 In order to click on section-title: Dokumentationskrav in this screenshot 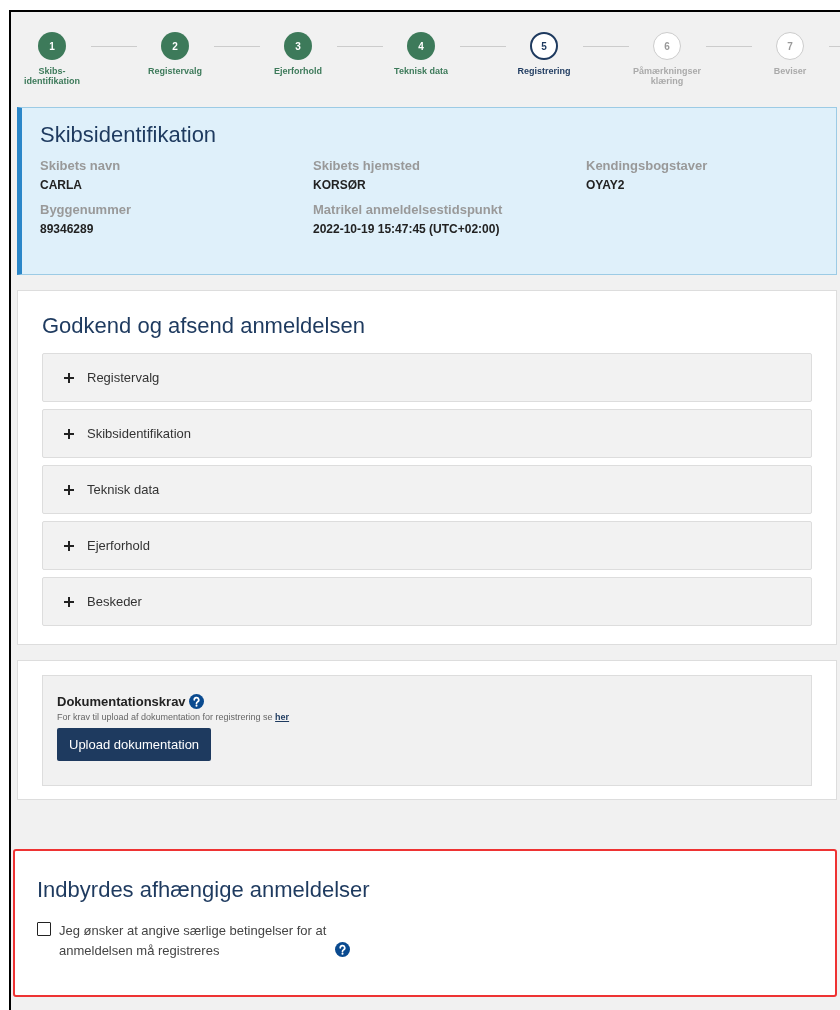, I will do `click(121, 701)`.